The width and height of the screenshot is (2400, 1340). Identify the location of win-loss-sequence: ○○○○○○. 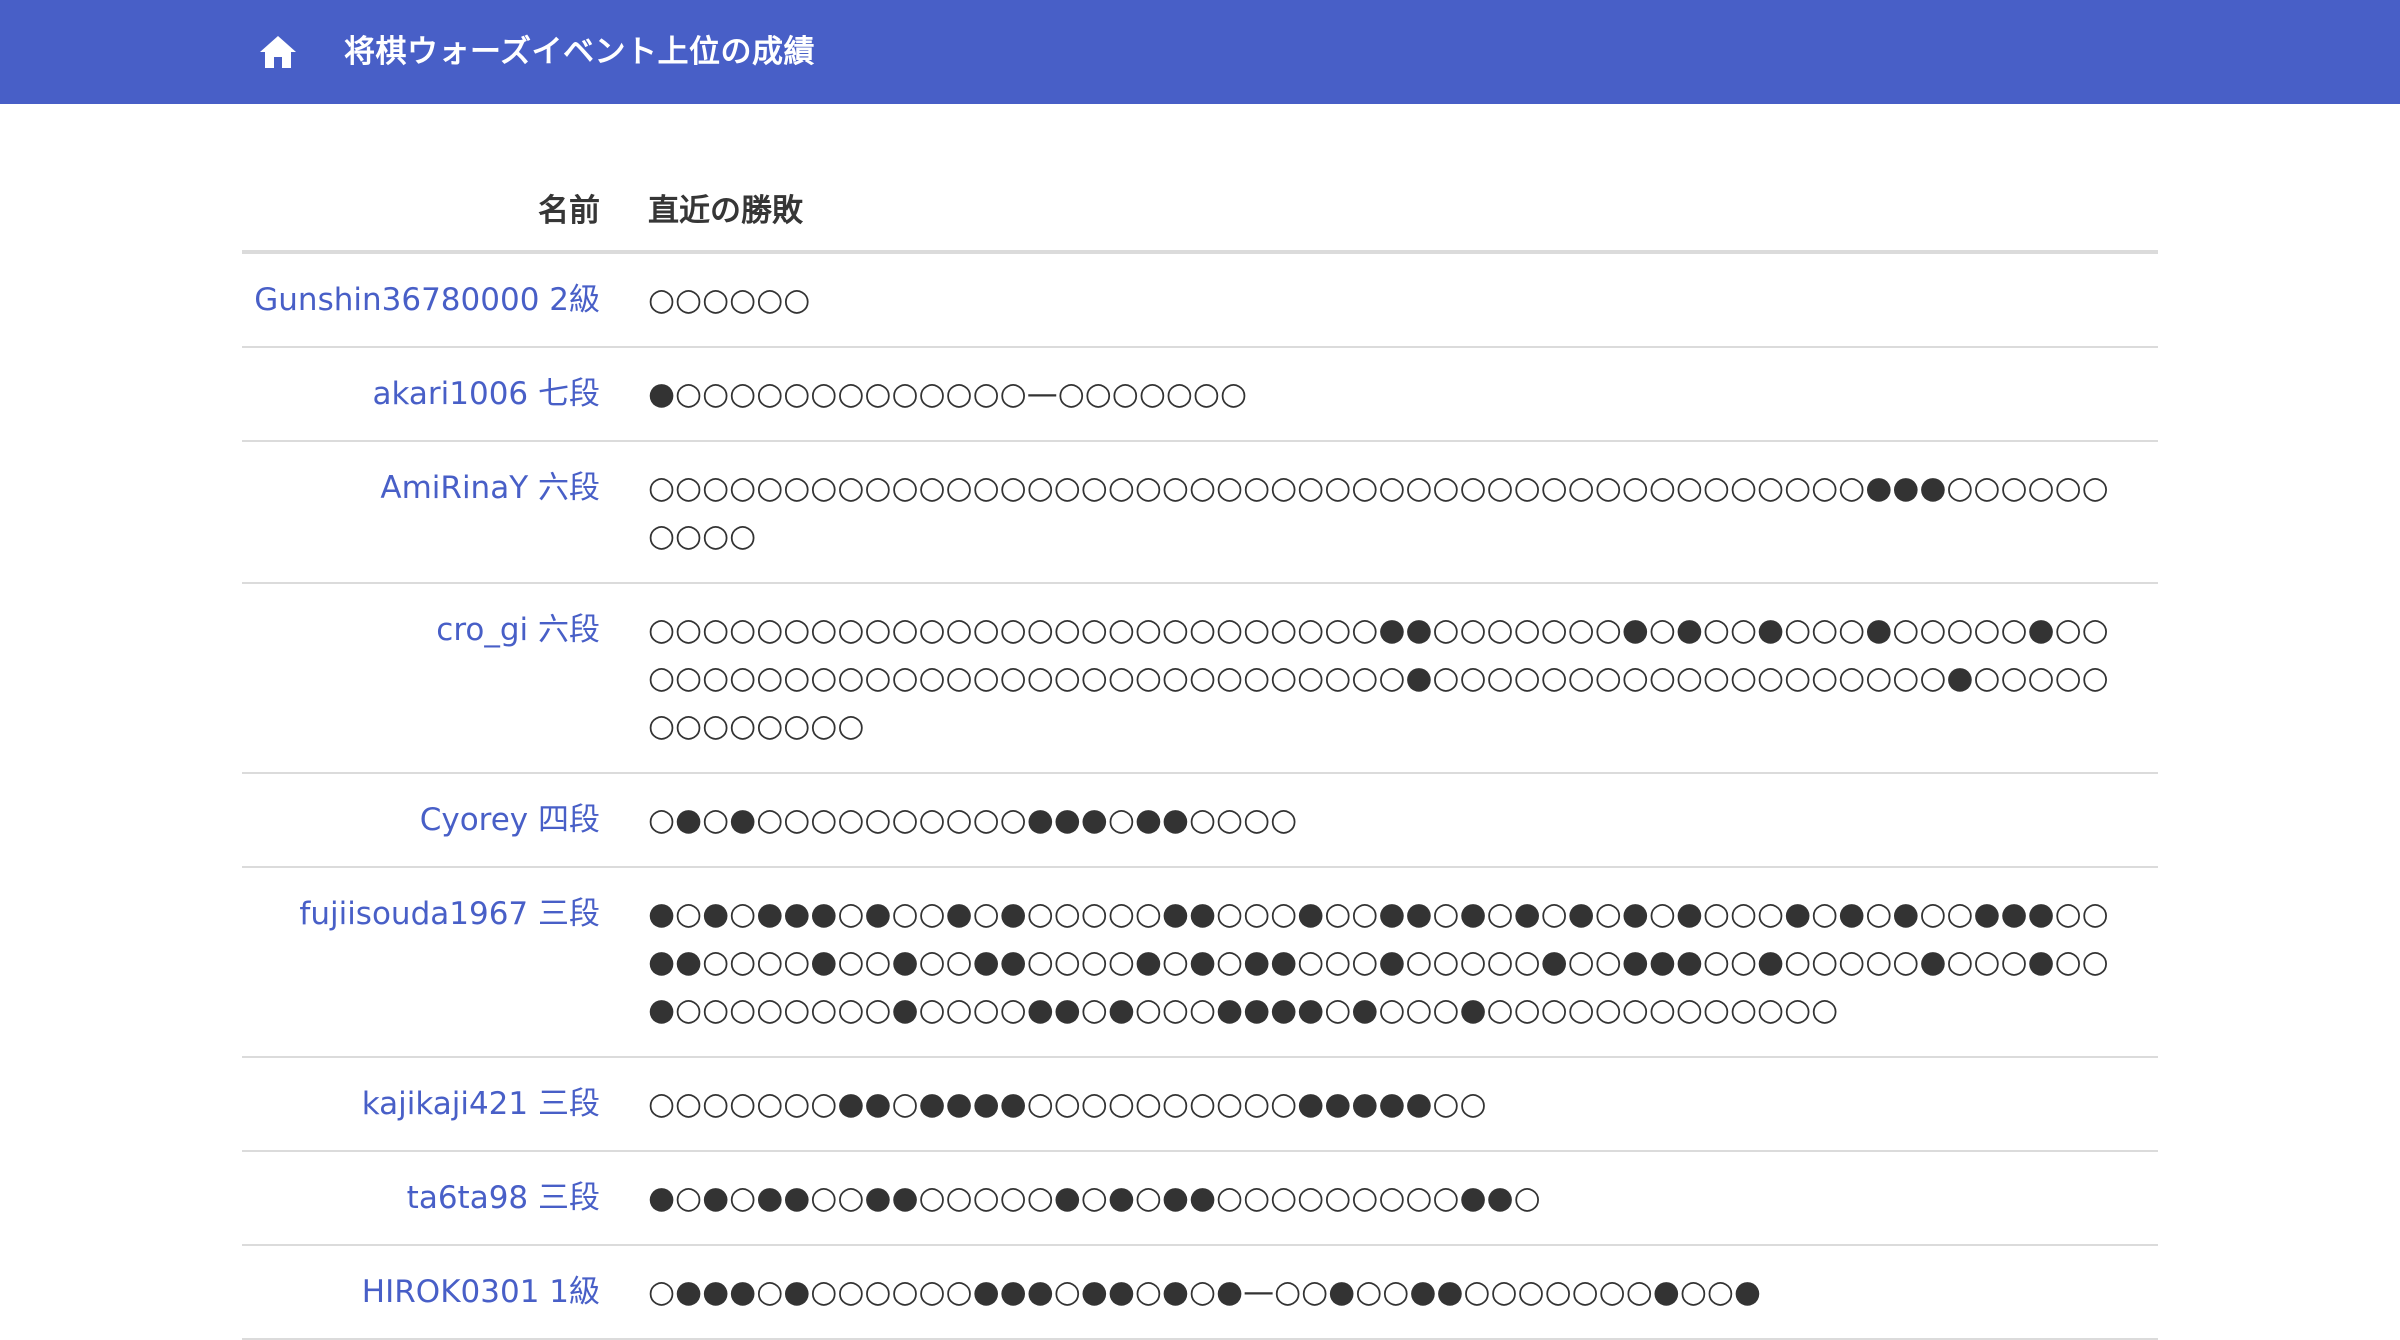
(729, 300).